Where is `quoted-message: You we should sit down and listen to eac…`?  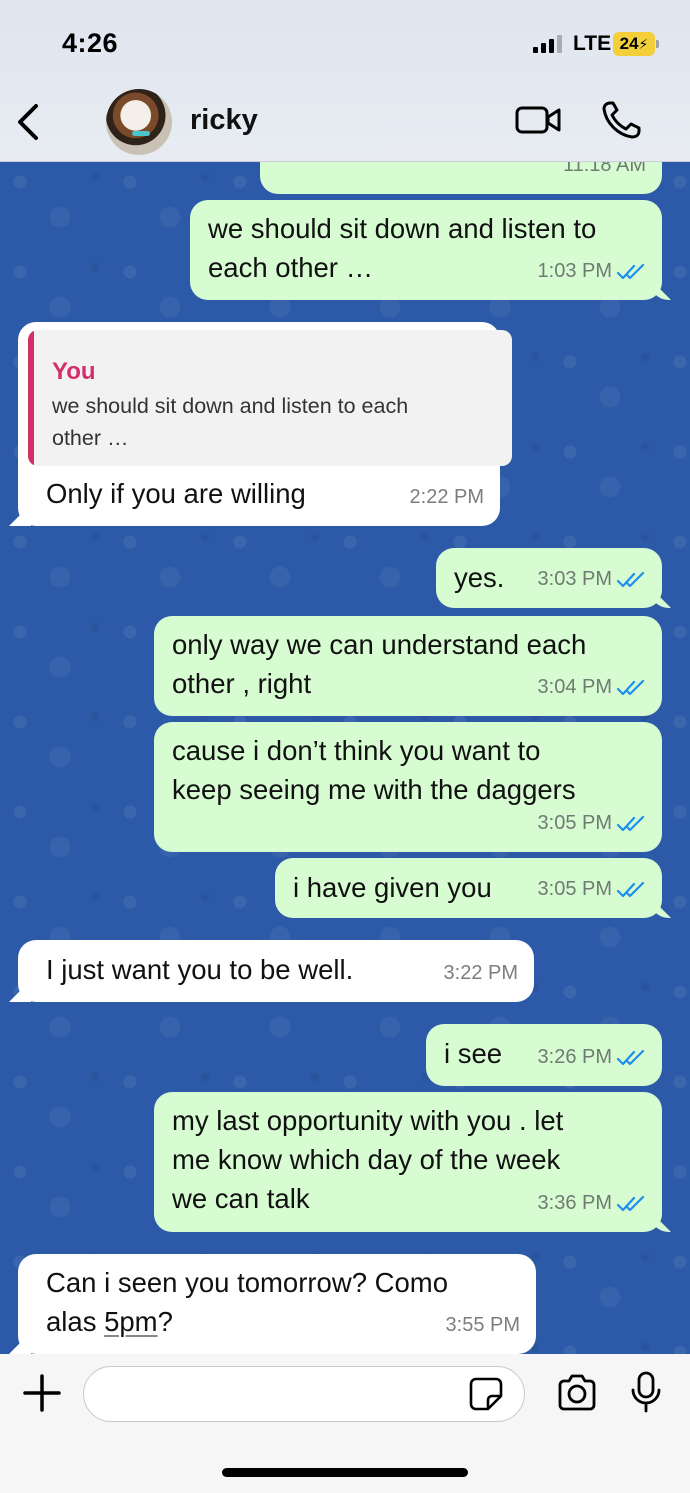 quoted-message: You we should sit down and listen to eac… is located at coordinates (270, 398).